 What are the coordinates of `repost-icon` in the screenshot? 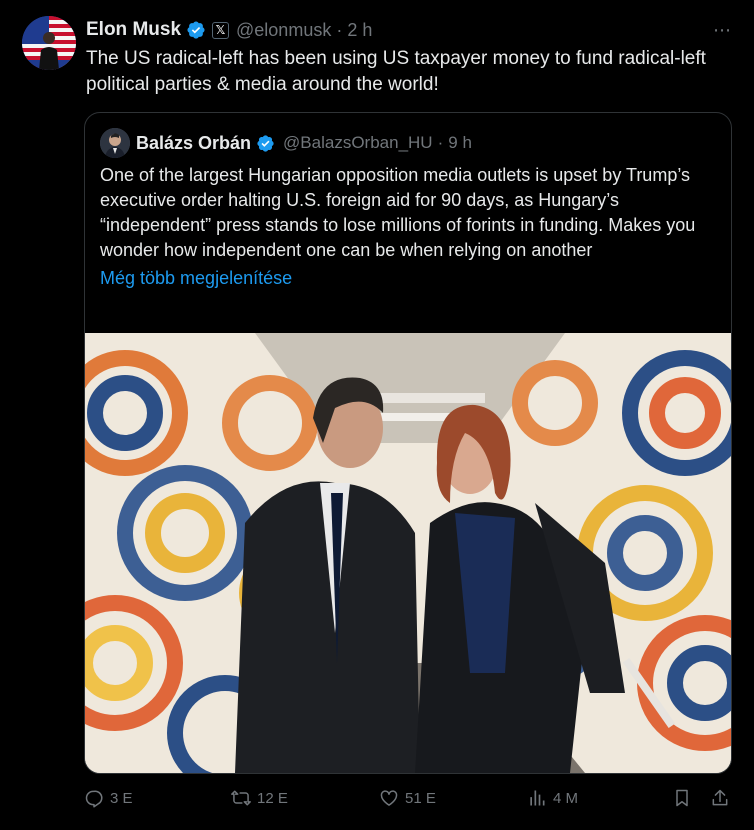 It's located at (241, 798).